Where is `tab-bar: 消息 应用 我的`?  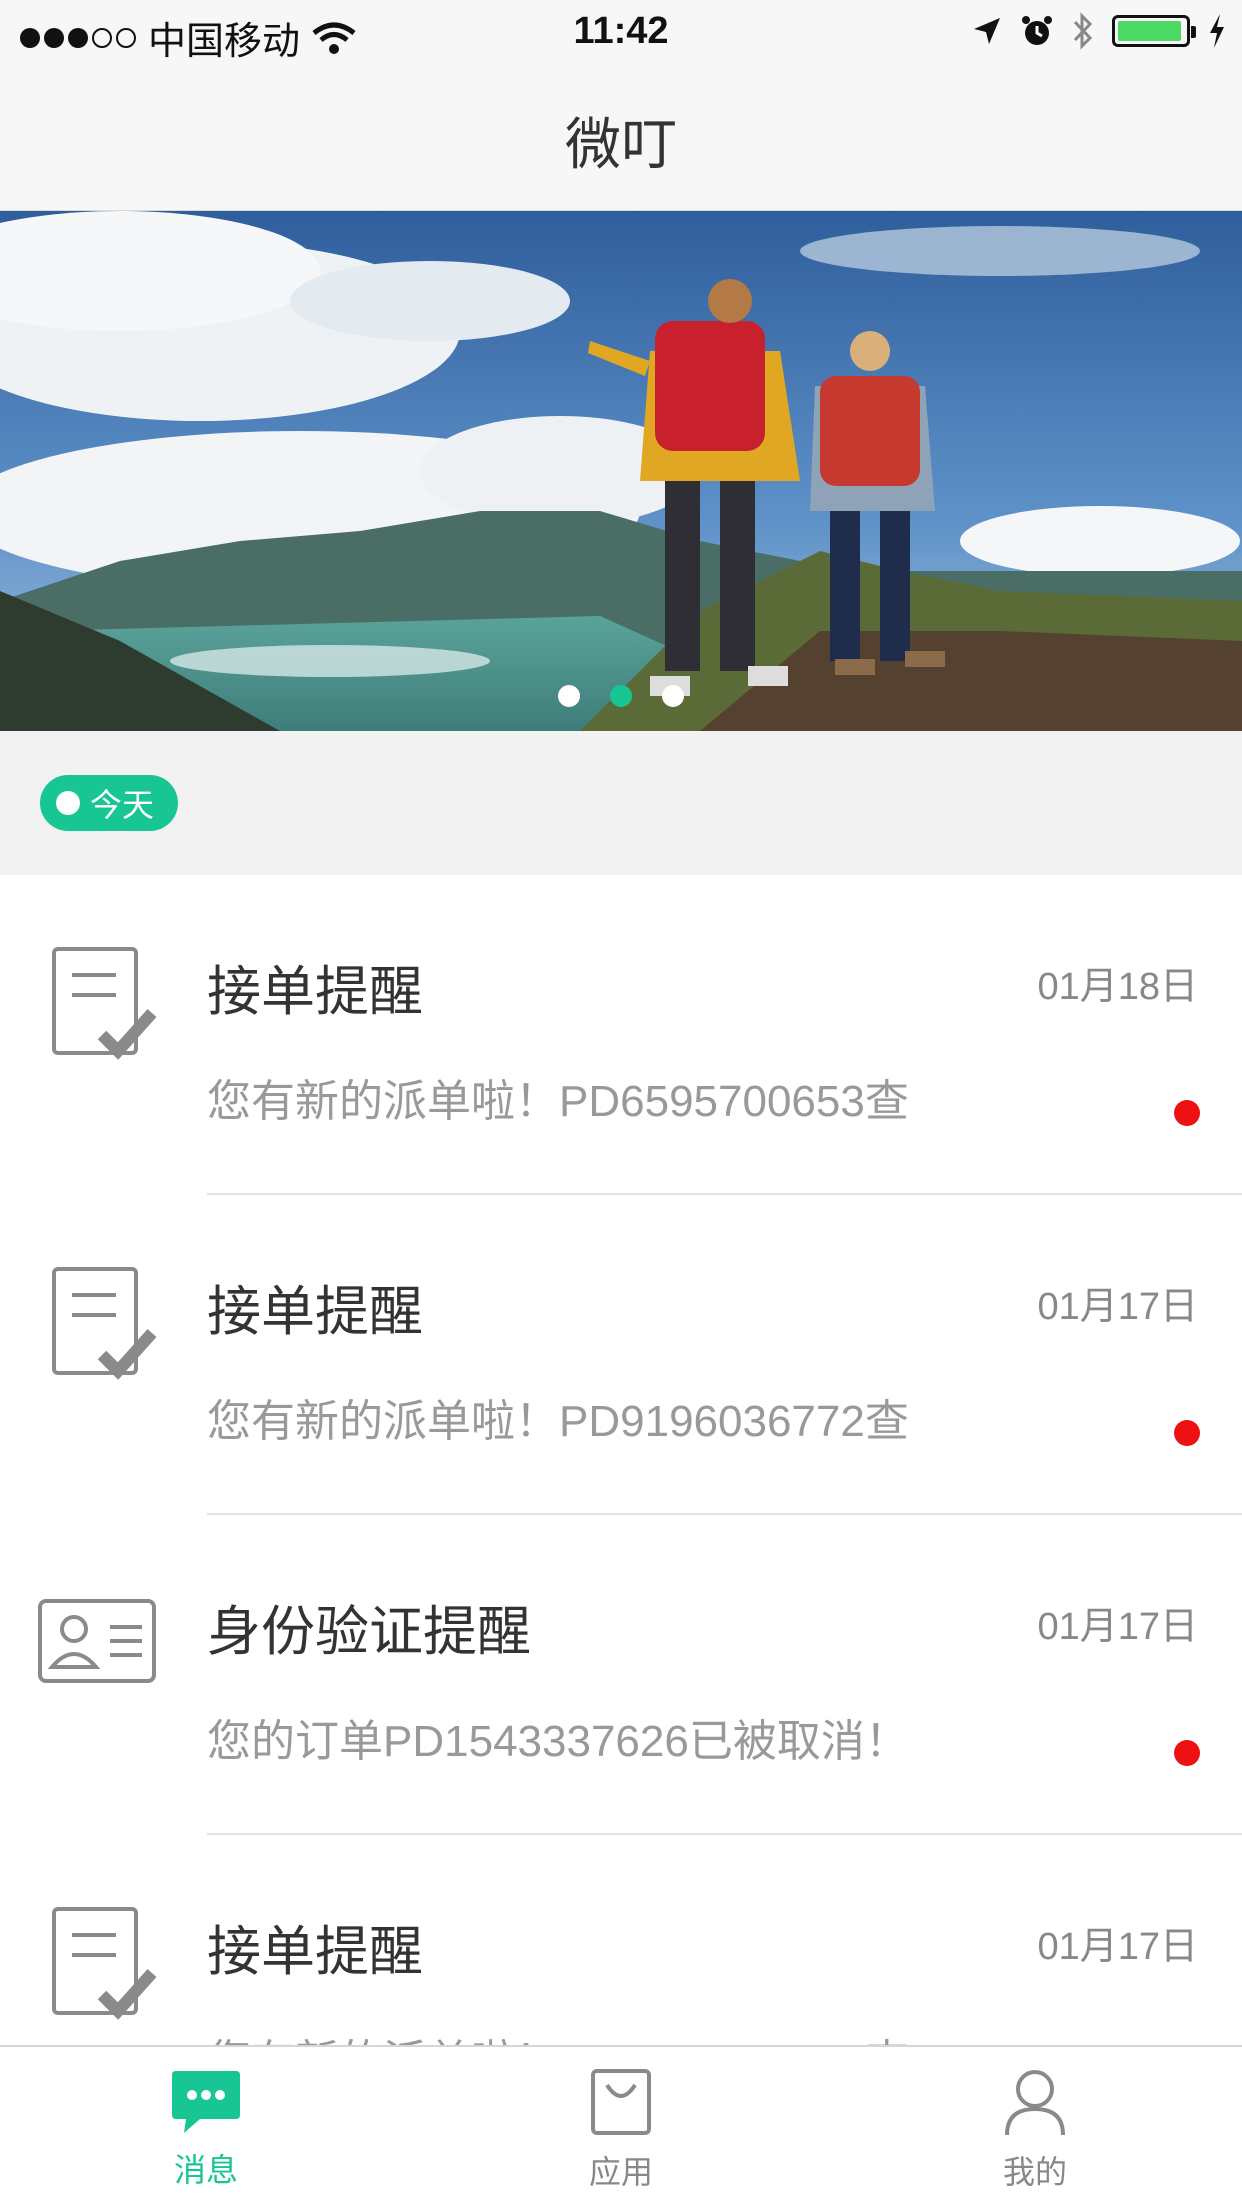 tab-bar: 消息 应用 我的 is located at coordinates (621, 2127).